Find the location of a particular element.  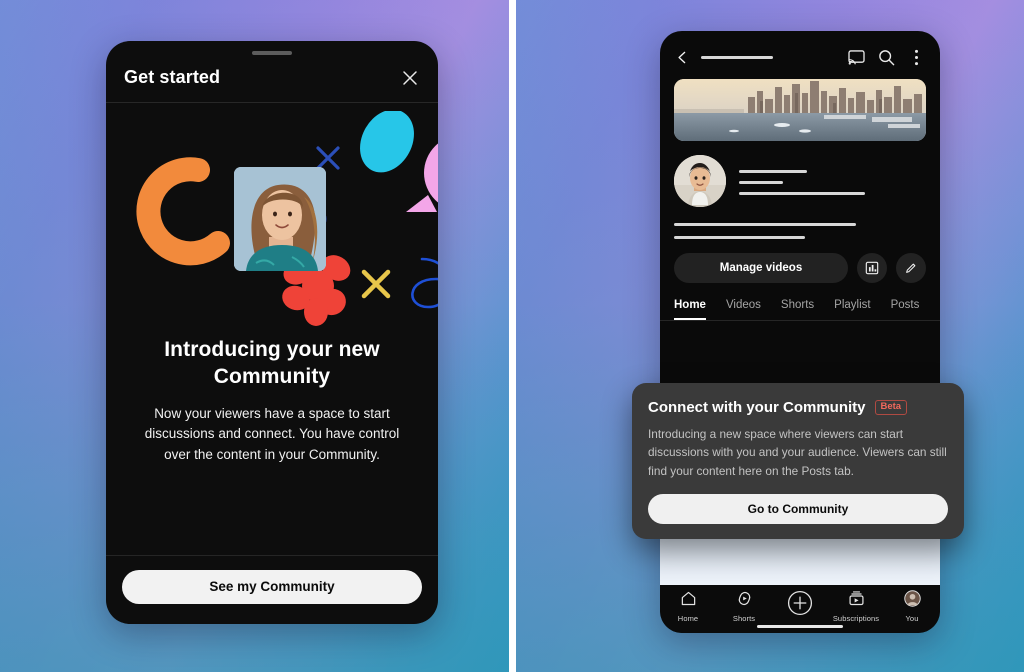

channel-avatar-art is located at coordinates (700, 181).